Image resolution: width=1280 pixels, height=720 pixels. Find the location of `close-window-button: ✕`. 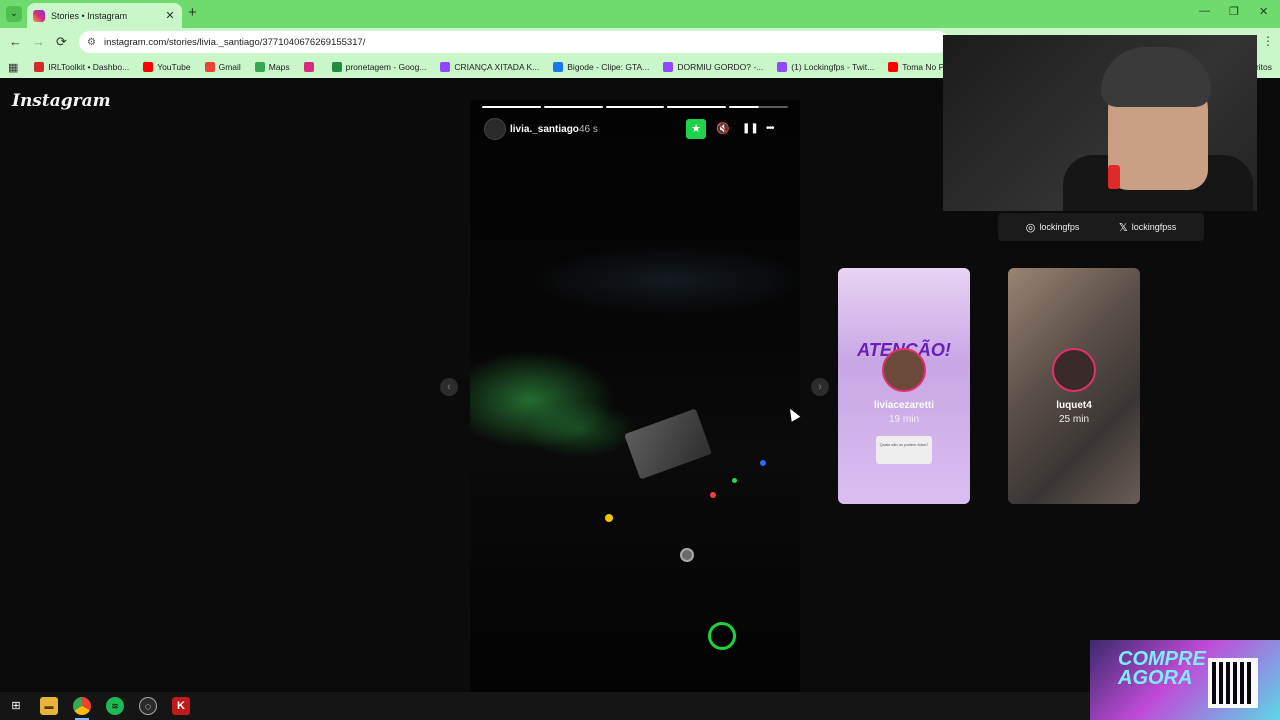

close-window-button: ✕ is located at coordinates (1263, 11).